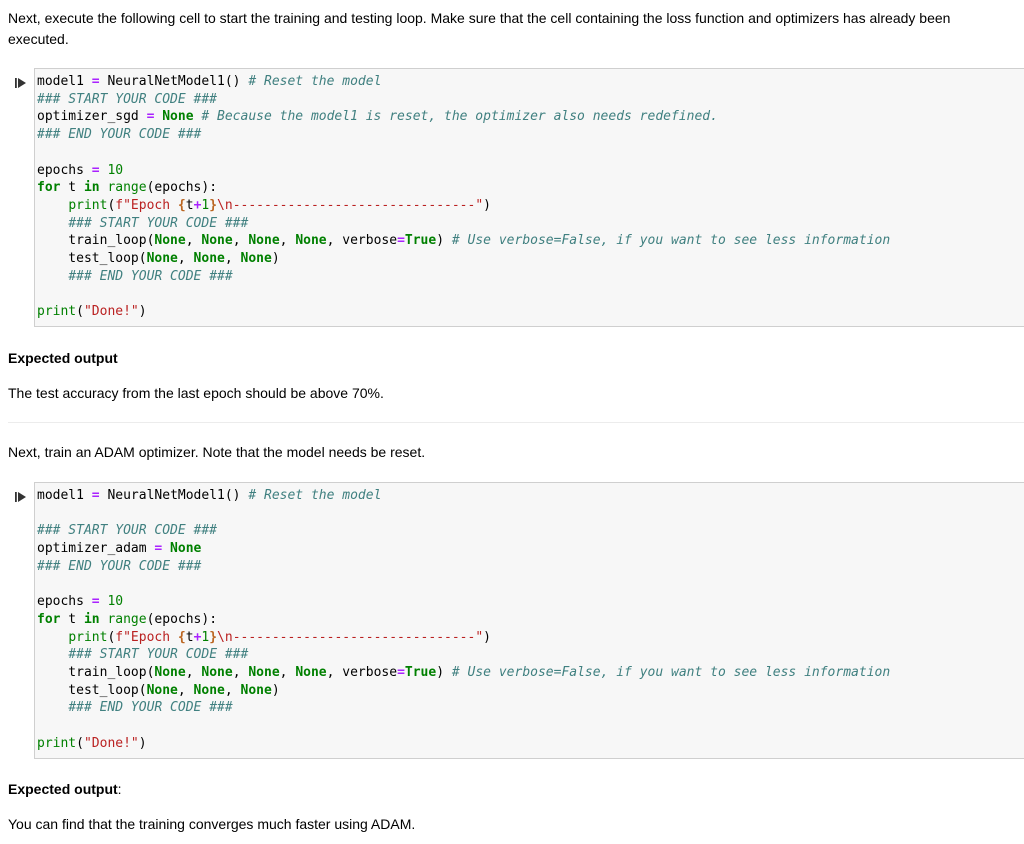 This screenshot has width=1024, height=844. Describe the element at coordinates (115, 170) in the screenshot. I see `code-token: 10` at that location.